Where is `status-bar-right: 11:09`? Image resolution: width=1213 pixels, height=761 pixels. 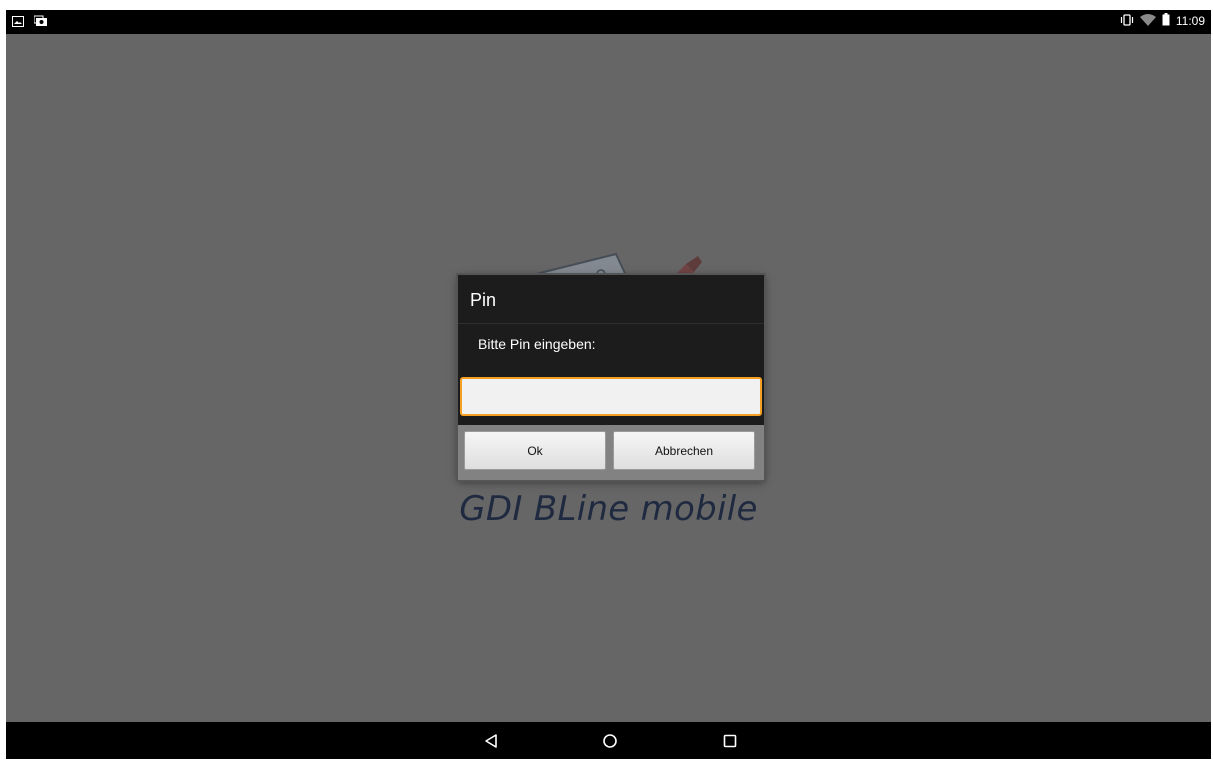 status-bar-right: 11:09 is located at coordinates (1162, 21).